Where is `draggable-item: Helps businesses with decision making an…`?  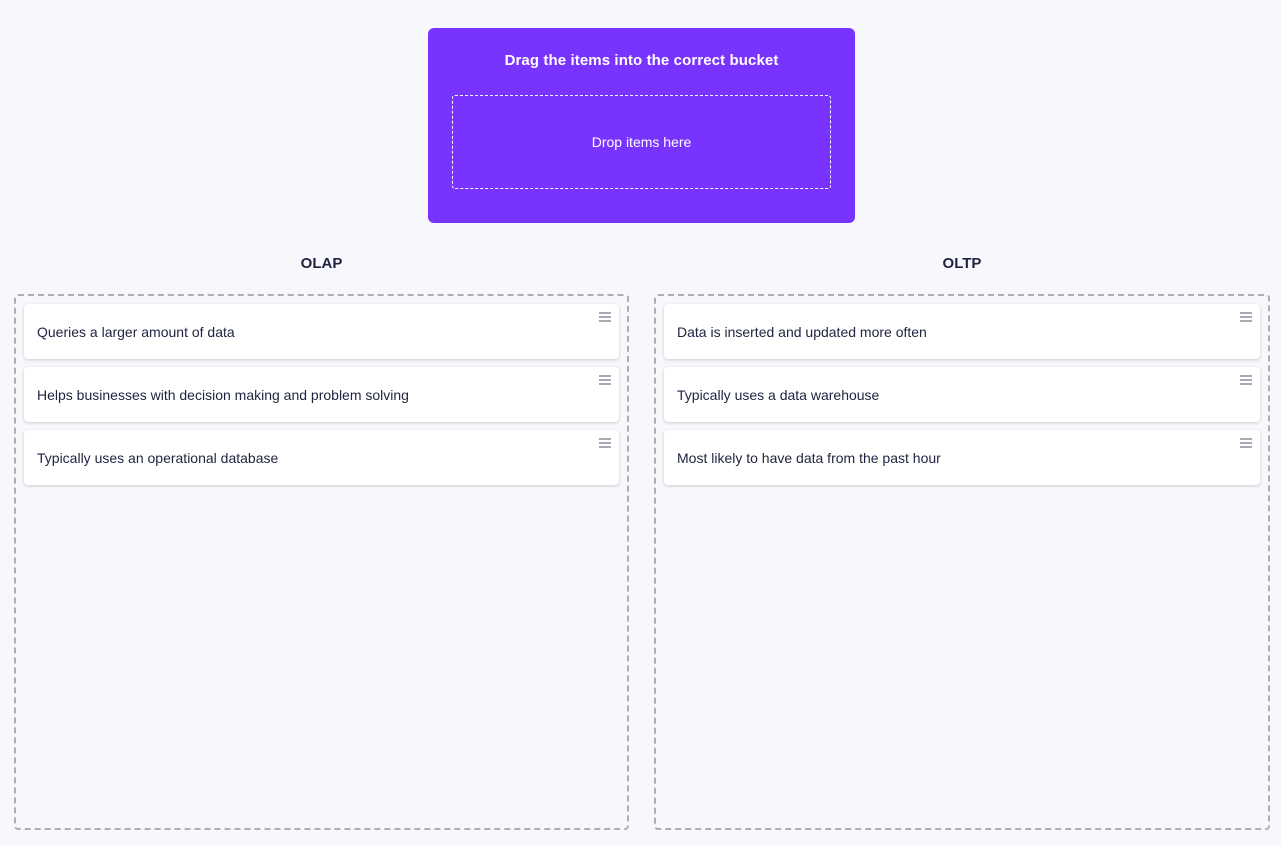
draggable-item: Helps businesses with decision making an… is located at coordinates (321, 394).